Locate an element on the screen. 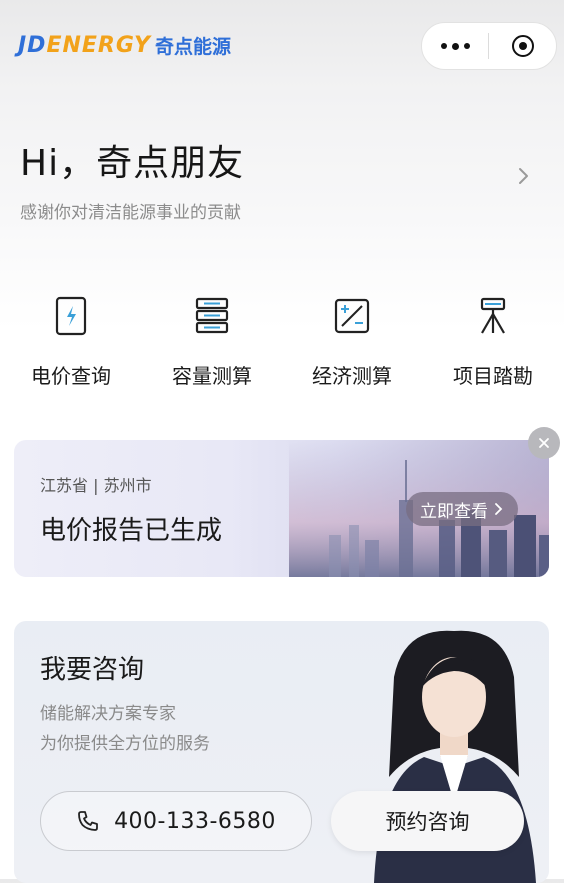 The image size is (564, 883). call-phone-button: 400-133-6580 is located at coordinates (176, 821).